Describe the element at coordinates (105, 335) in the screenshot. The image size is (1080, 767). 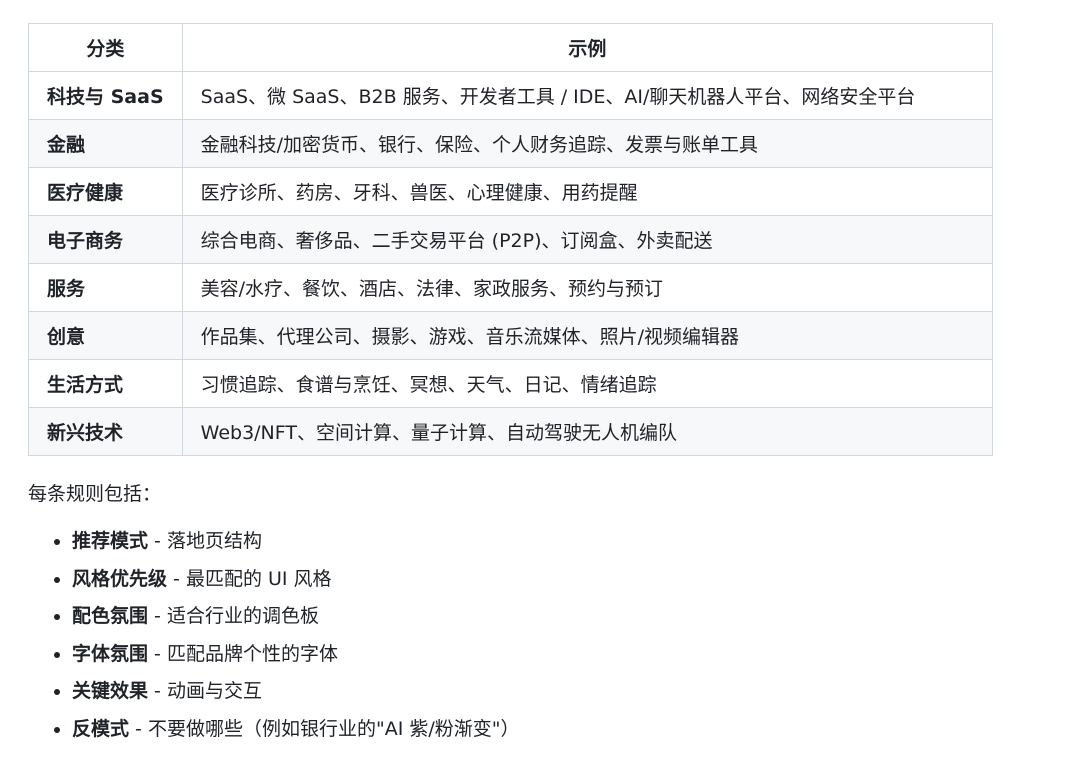
I see `category-cell: 创意` at that location.